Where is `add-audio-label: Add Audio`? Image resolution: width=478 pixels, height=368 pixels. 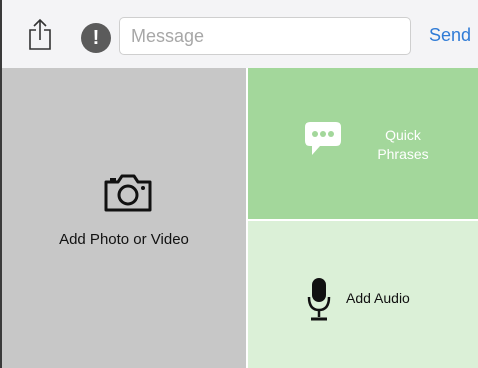 add-audio-label: Add Audio is located at coordinates (378, 298).